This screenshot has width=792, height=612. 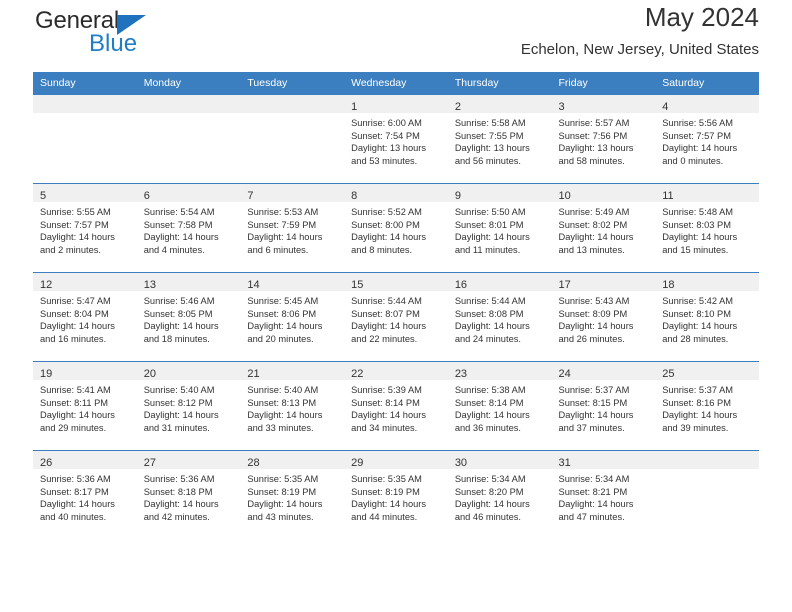 What do you see at coordinates (85, 193) in the screenshot?
I see `day-number-band: 5` at bounding box center [85, 193].